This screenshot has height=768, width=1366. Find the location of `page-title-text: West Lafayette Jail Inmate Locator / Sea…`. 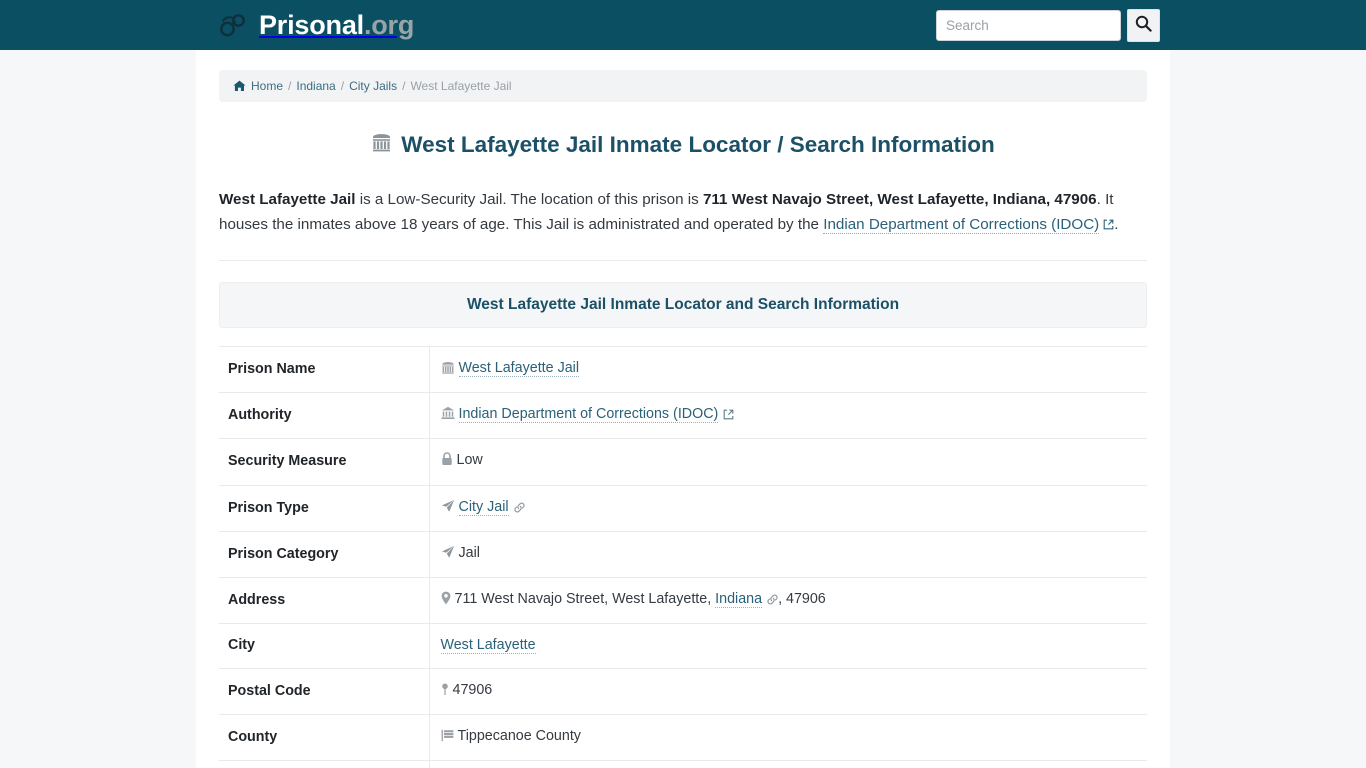

page-title-text: West Lafayette Jail Inmate Locator / Sea… is located at coordinates (698, 145).